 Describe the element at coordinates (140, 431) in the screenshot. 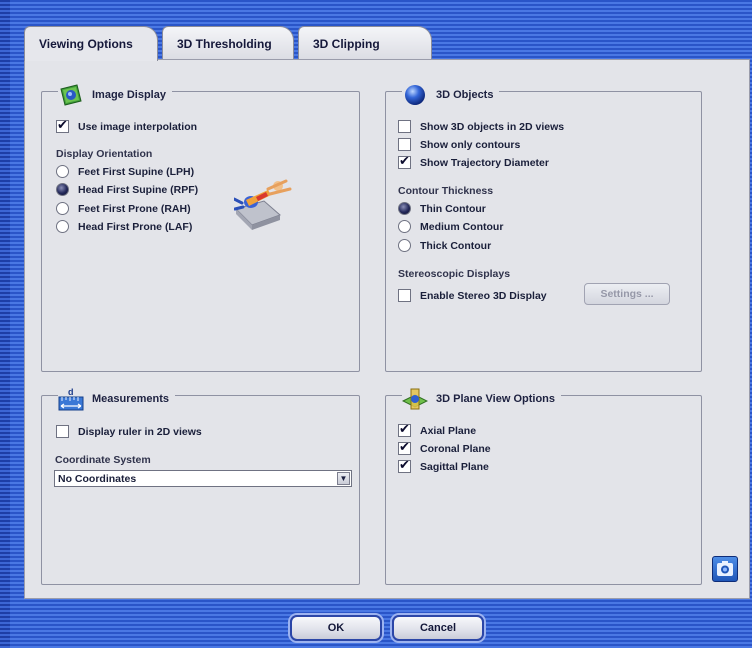

I see `display-ruler-label: Display ruler in 2D views` at that location.